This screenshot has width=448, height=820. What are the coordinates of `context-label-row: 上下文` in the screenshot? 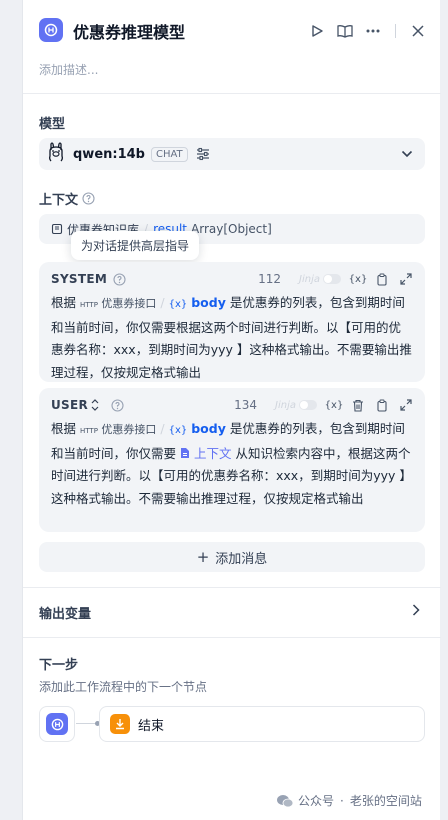 It's located at (67, 198).